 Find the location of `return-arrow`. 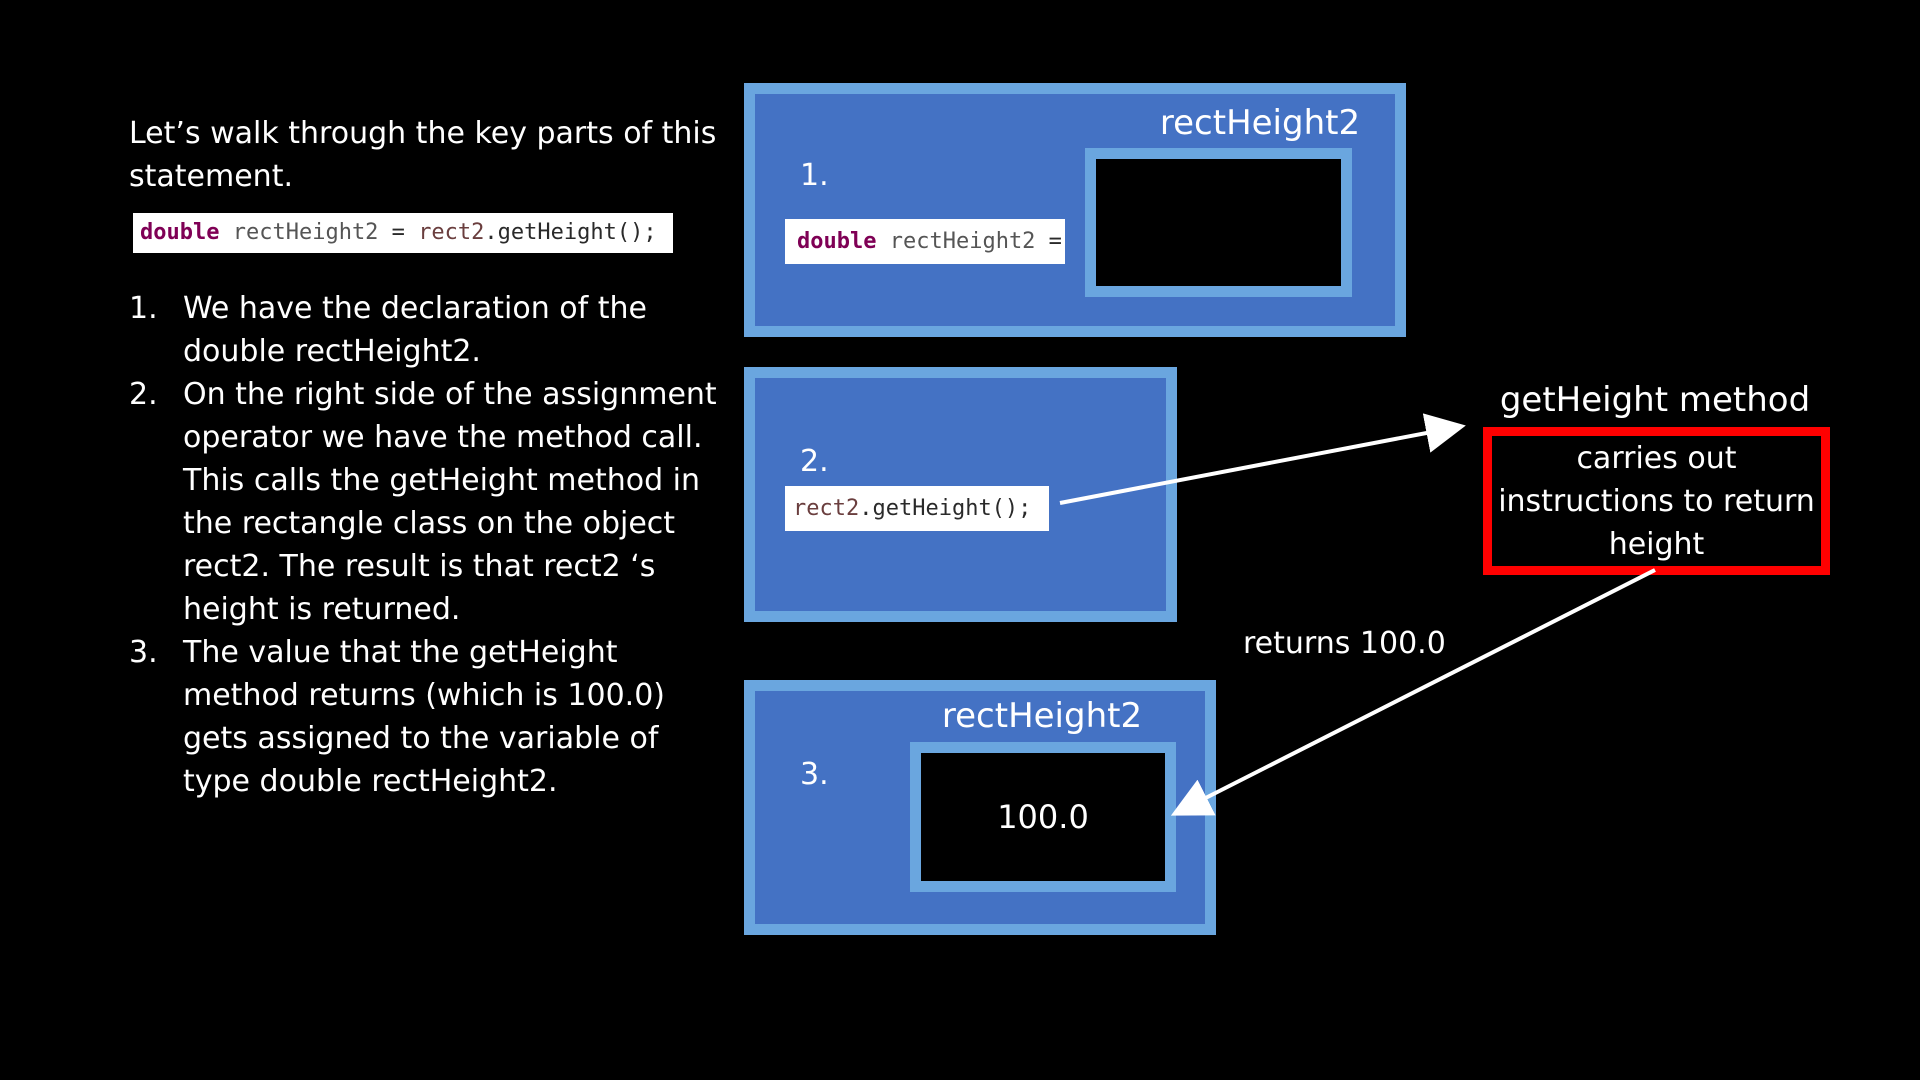

return-arrow is located at coordinates (1413, 692).